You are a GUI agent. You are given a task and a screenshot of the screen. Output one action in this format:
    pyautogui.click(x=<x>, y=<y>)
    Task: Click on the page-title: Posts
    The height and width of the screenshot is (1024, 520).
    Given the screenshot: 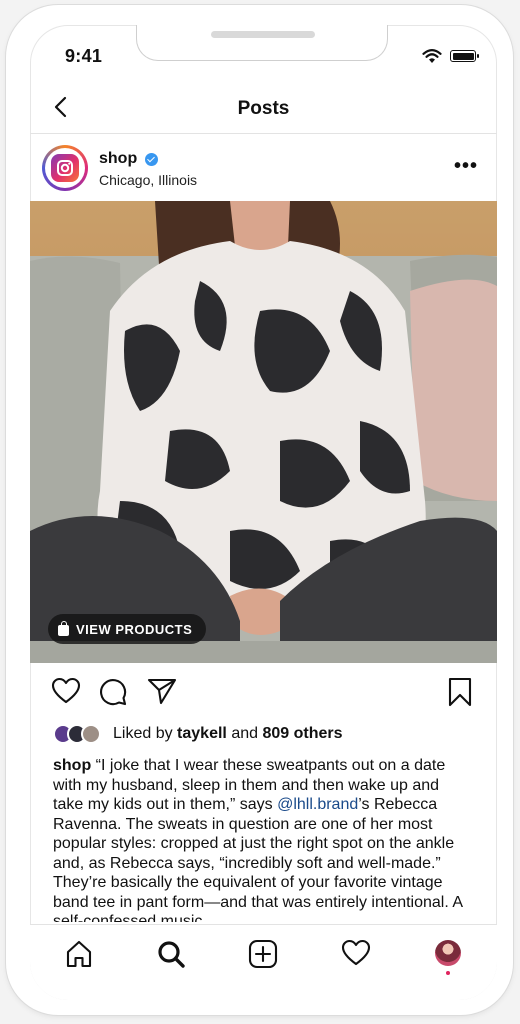 What is the action you would take?
    pyautogui.click(x=263, y=108)
    